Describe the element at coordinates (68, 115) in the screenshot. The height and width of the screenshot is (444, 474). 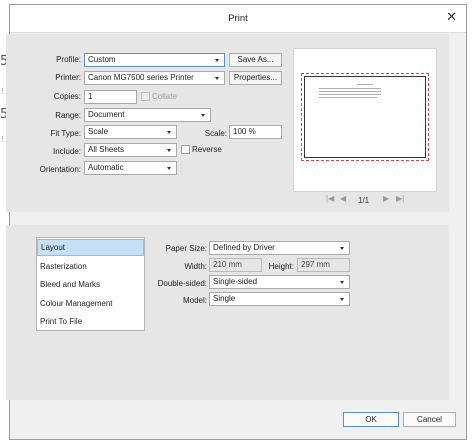
I see `range-label: Range:` at that location.